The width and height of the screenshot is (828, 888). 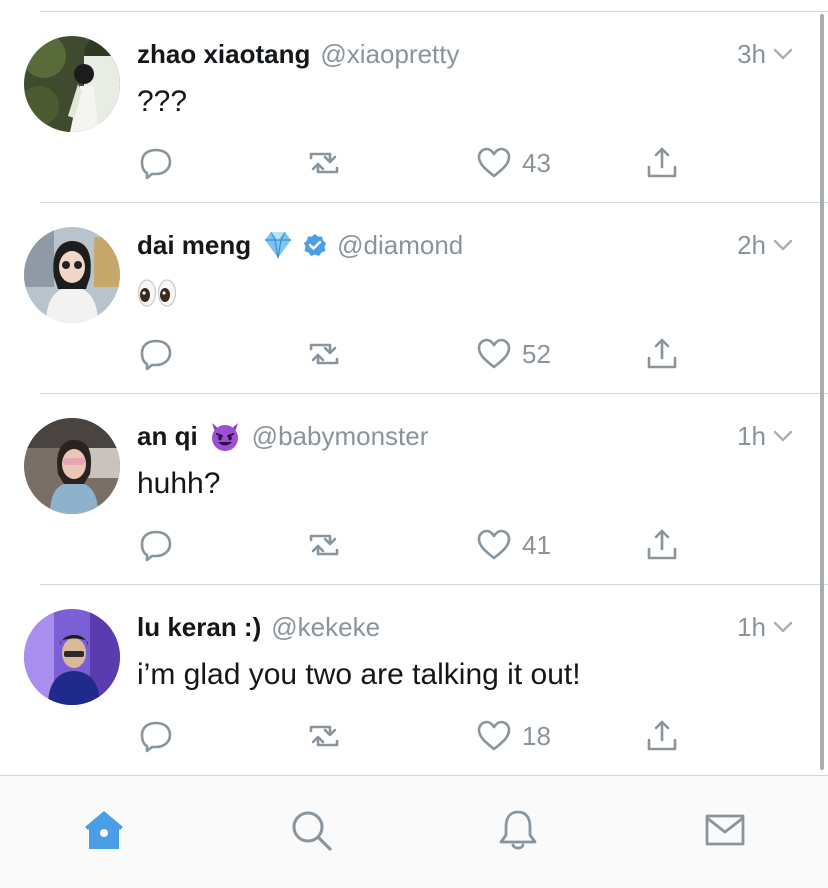 I want to click on like-button: 52, so click(x=513, y=354).